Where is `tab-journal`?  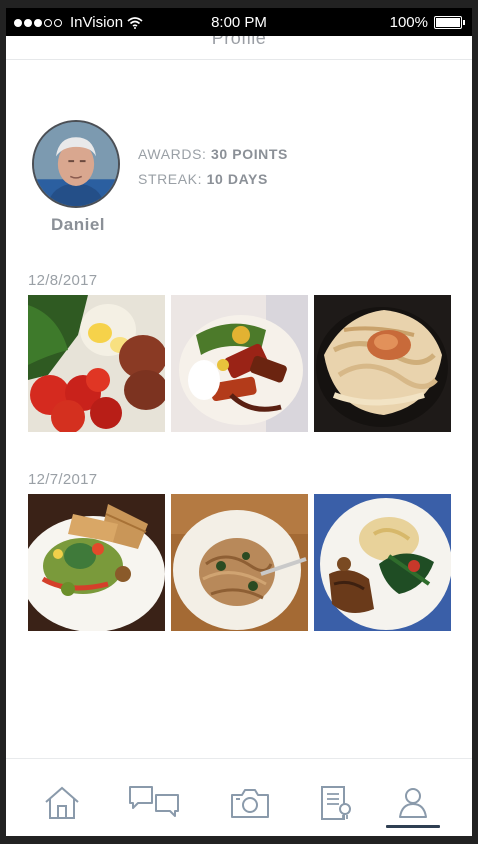 tab-journal is located at coordinates (336, 803).